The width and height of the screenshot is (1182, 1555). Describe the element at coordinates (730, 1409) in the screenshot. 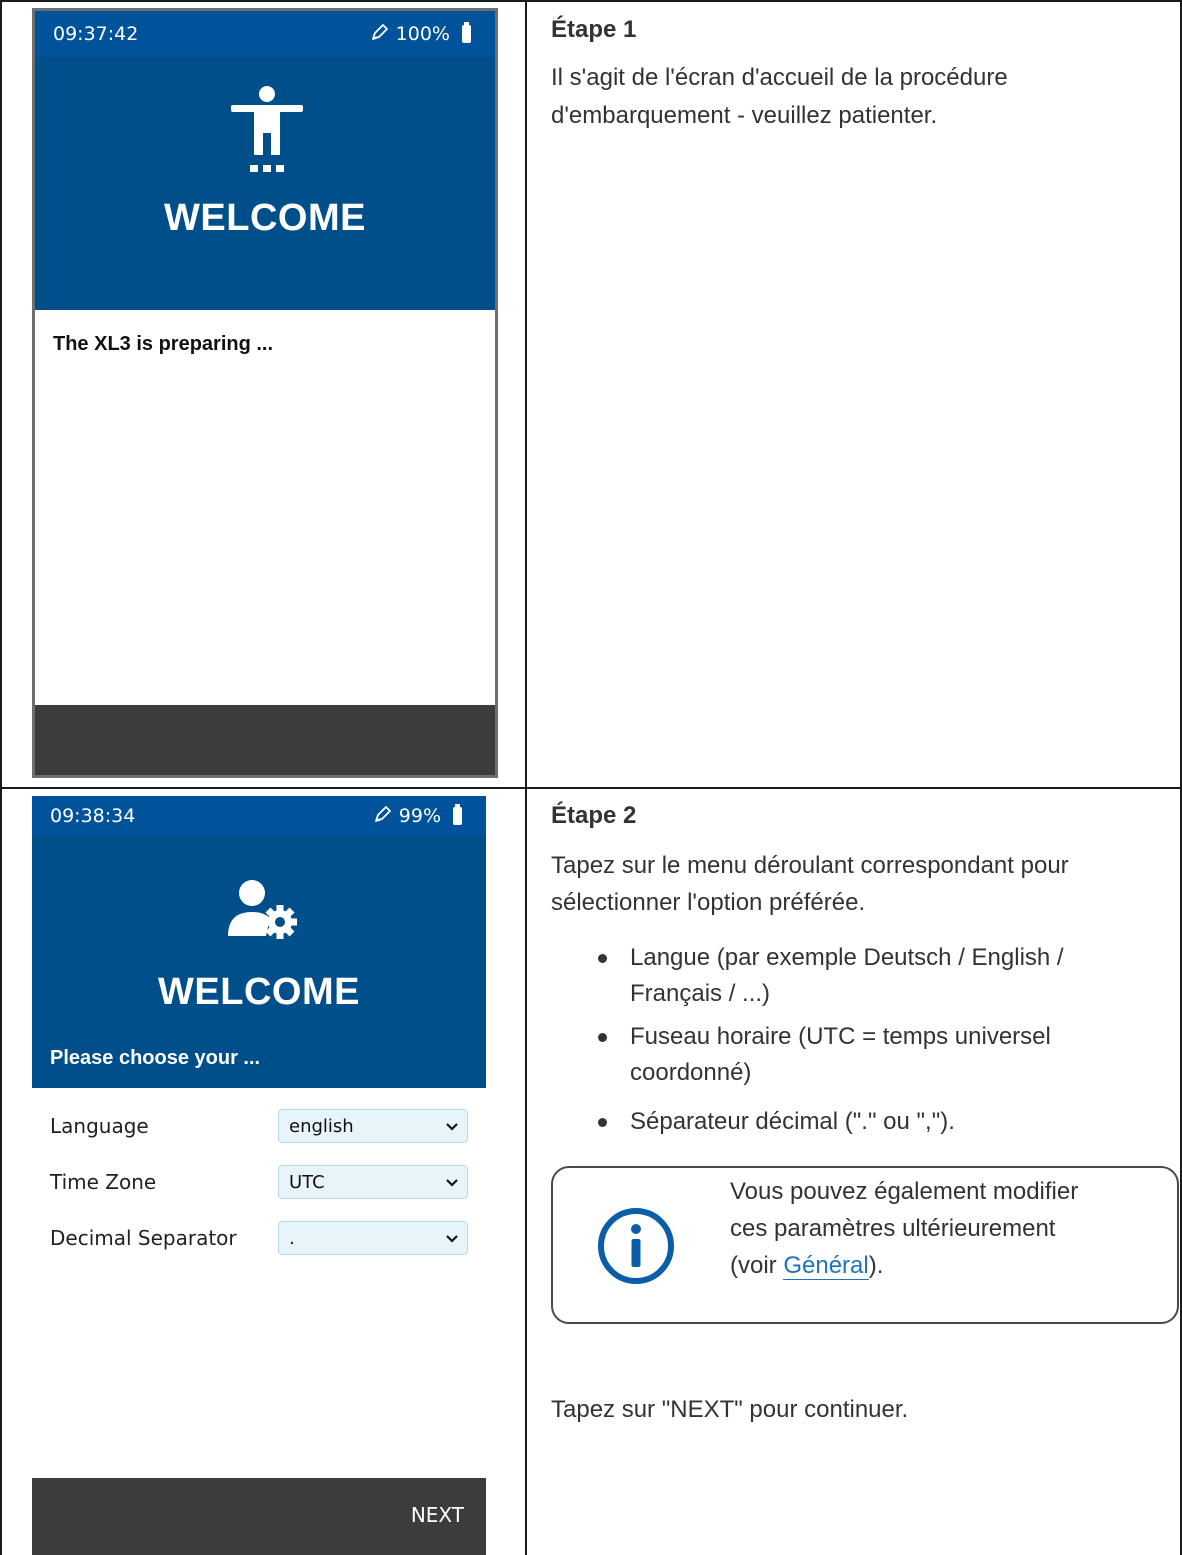

I see `step2-outro: Tapez sur "NEXT" pour continuer.` at that location.